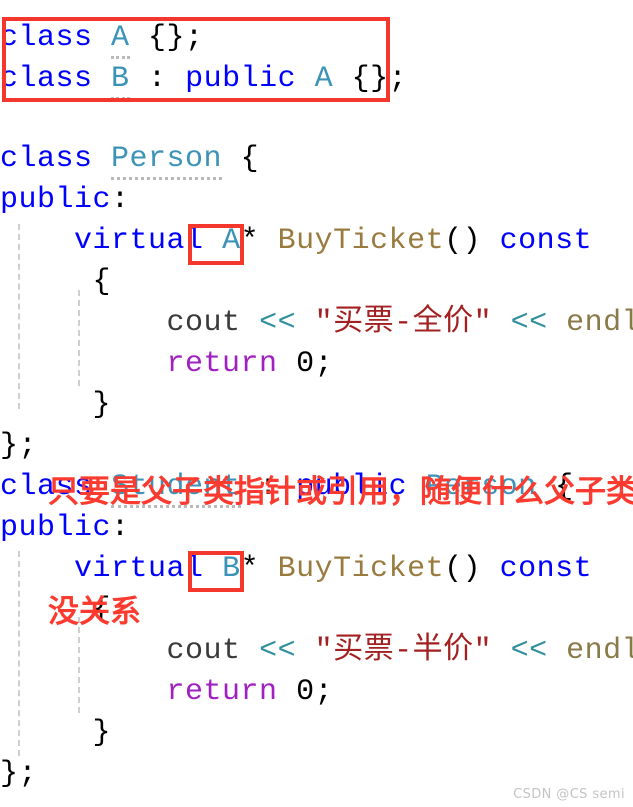 The height and width of the screenshot is (807, 633). What do you see at coordinates (403, 323) in the screenshot?
I see `line-person-cout-token-5: "买票-全价"` at bounding box center [403, 323].